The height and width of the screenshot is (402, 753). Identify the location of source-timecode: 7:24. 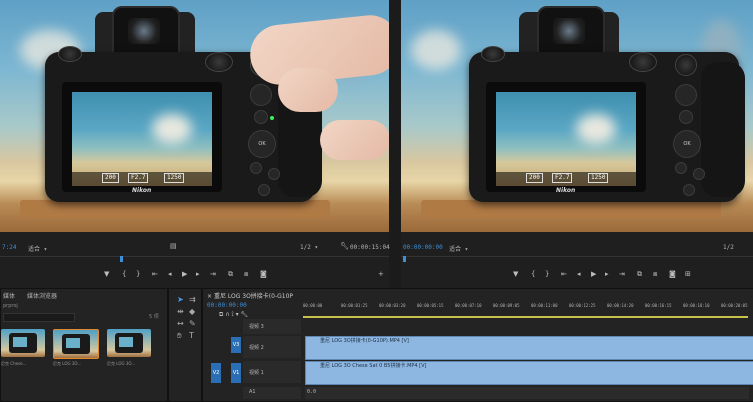
(9, 247).